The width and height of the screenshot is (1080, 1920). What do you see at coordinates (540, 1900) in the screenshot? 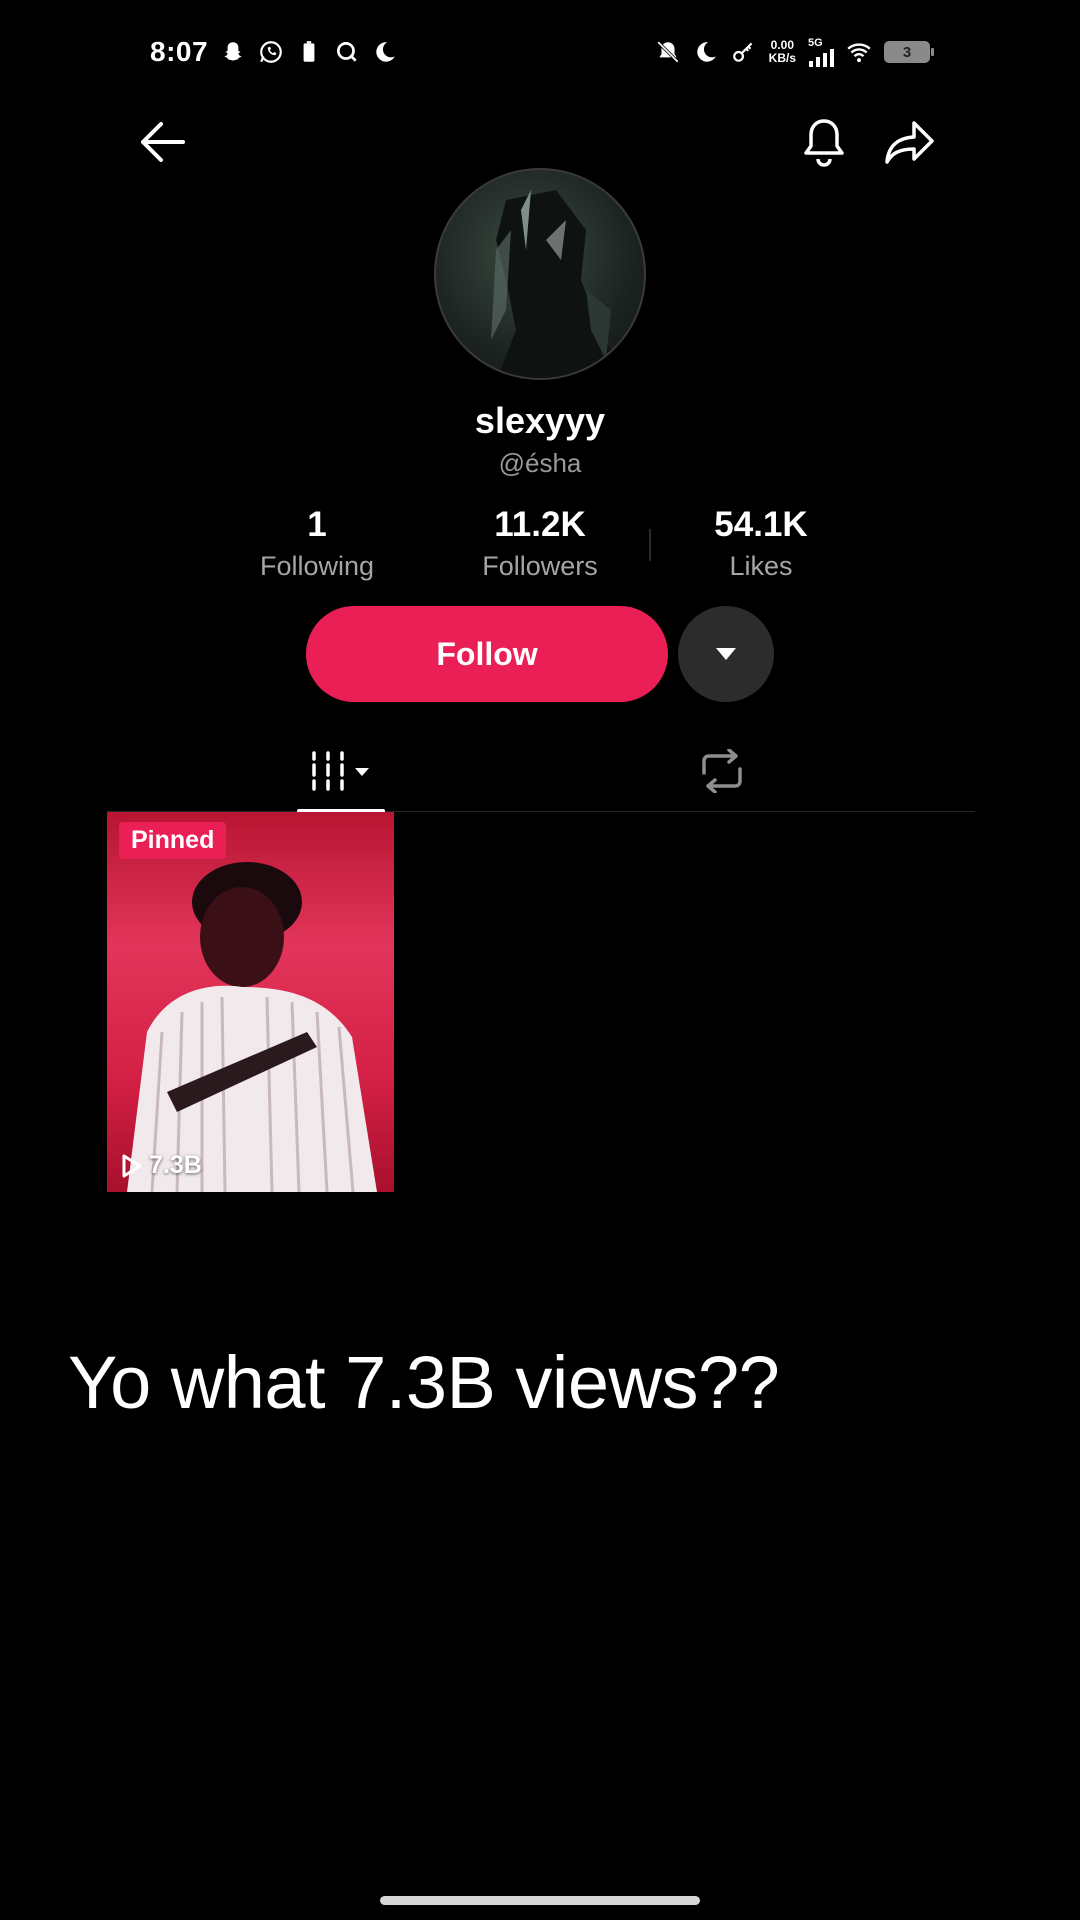
I see `home-indicator` at bounding box center [540, 1900].